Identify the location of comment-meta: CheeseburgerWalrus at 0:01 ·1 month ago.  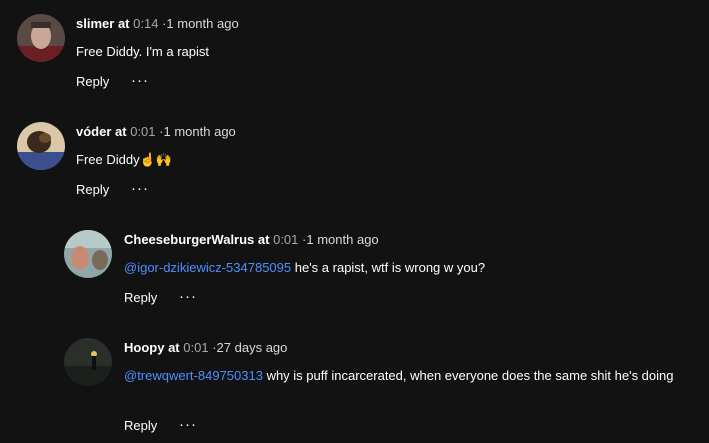
(251, 240).